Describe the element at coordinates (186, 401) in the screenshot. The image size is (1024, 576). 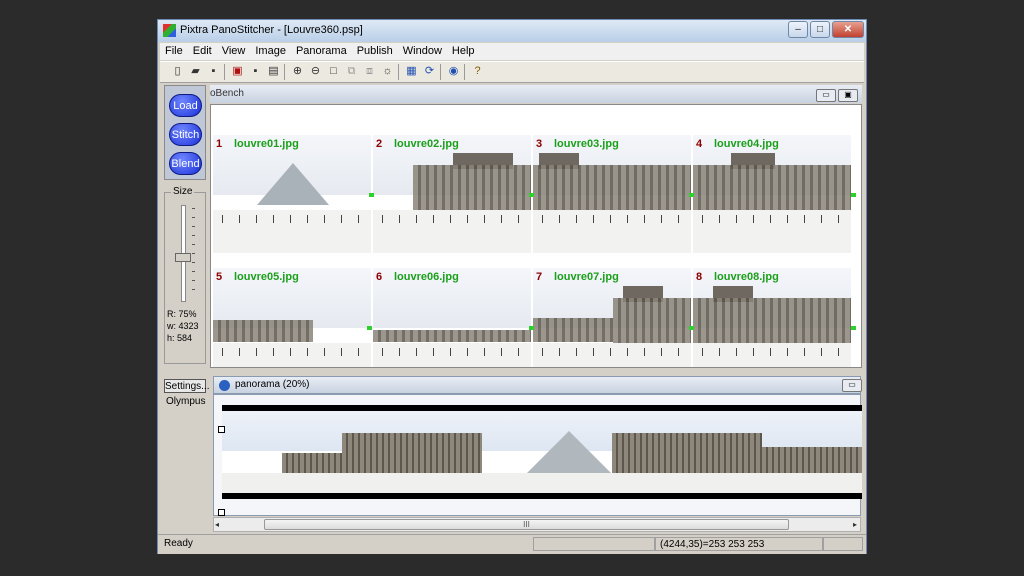
I see `camera-model: Olympus` at that location.